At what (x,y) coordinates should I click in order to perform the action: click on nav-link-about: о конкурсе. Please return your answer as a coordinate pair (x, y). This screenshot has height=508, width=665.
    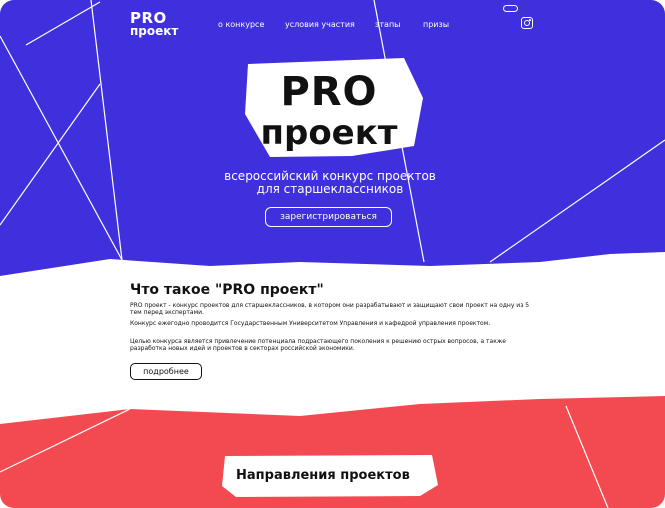
    Looking at the image, I should click on (241, 24).